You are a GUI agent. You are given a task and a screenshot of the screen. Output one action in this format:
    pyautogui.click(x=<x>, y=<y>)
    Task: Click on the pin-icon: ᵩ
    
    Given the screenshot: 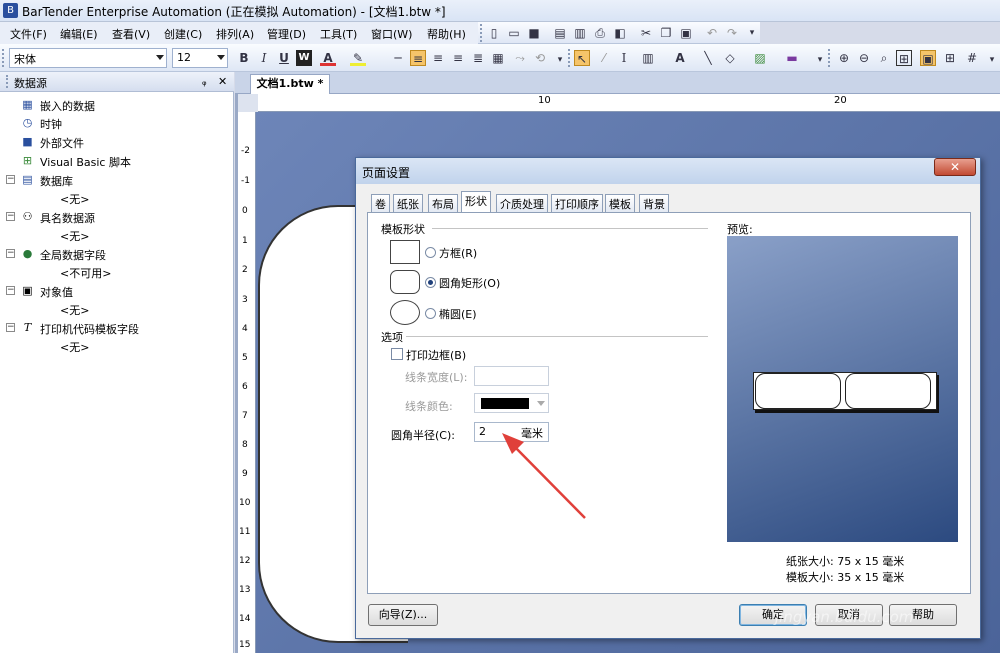 What is the action you would take?
    pyautogui.click(x=204, y=81)
    